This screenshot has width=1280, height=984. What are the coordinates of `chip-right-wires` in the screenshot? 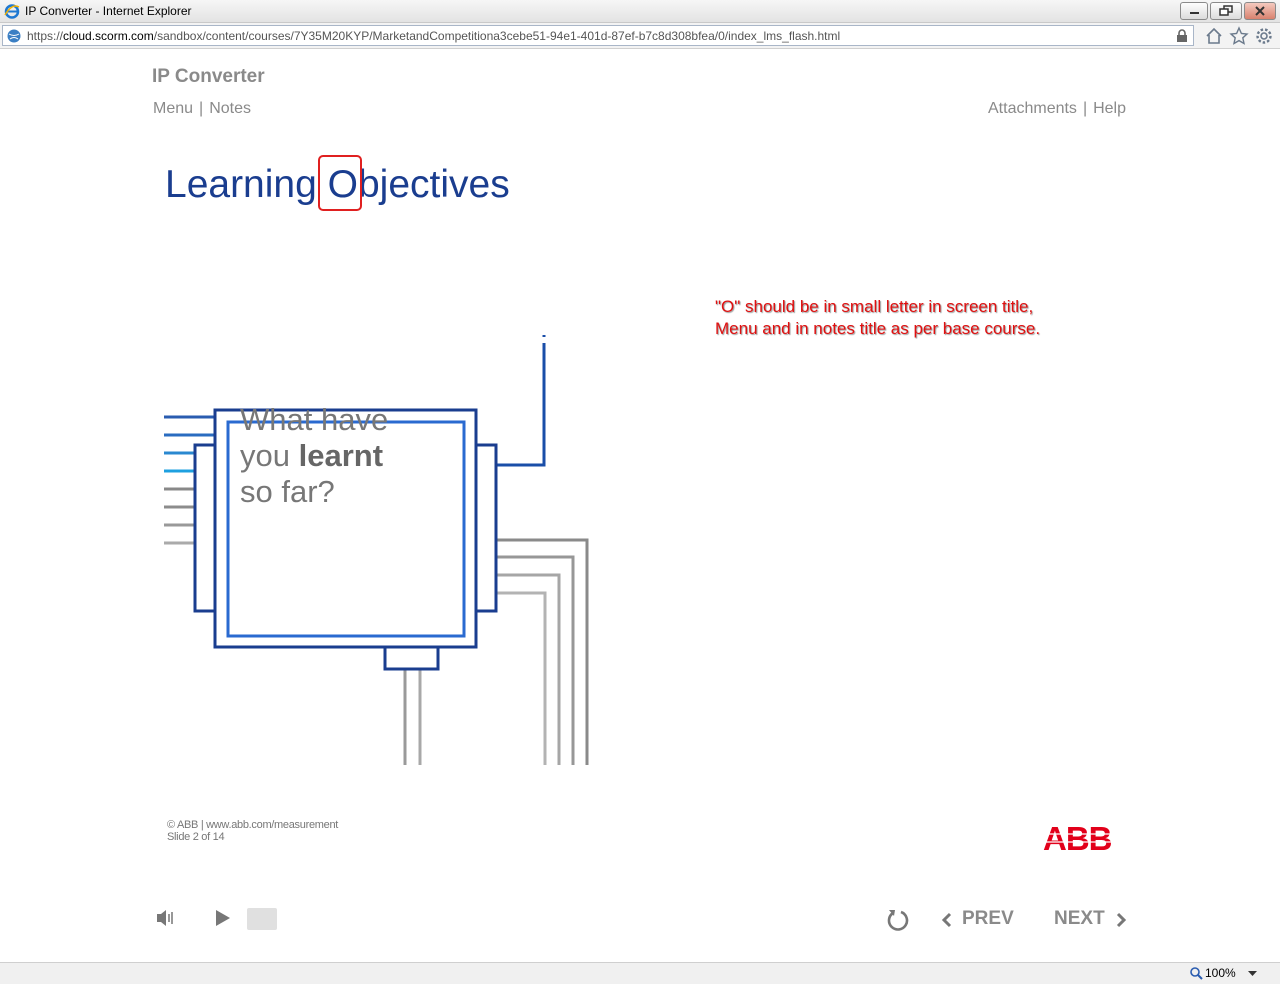 It's located at (542, 651).